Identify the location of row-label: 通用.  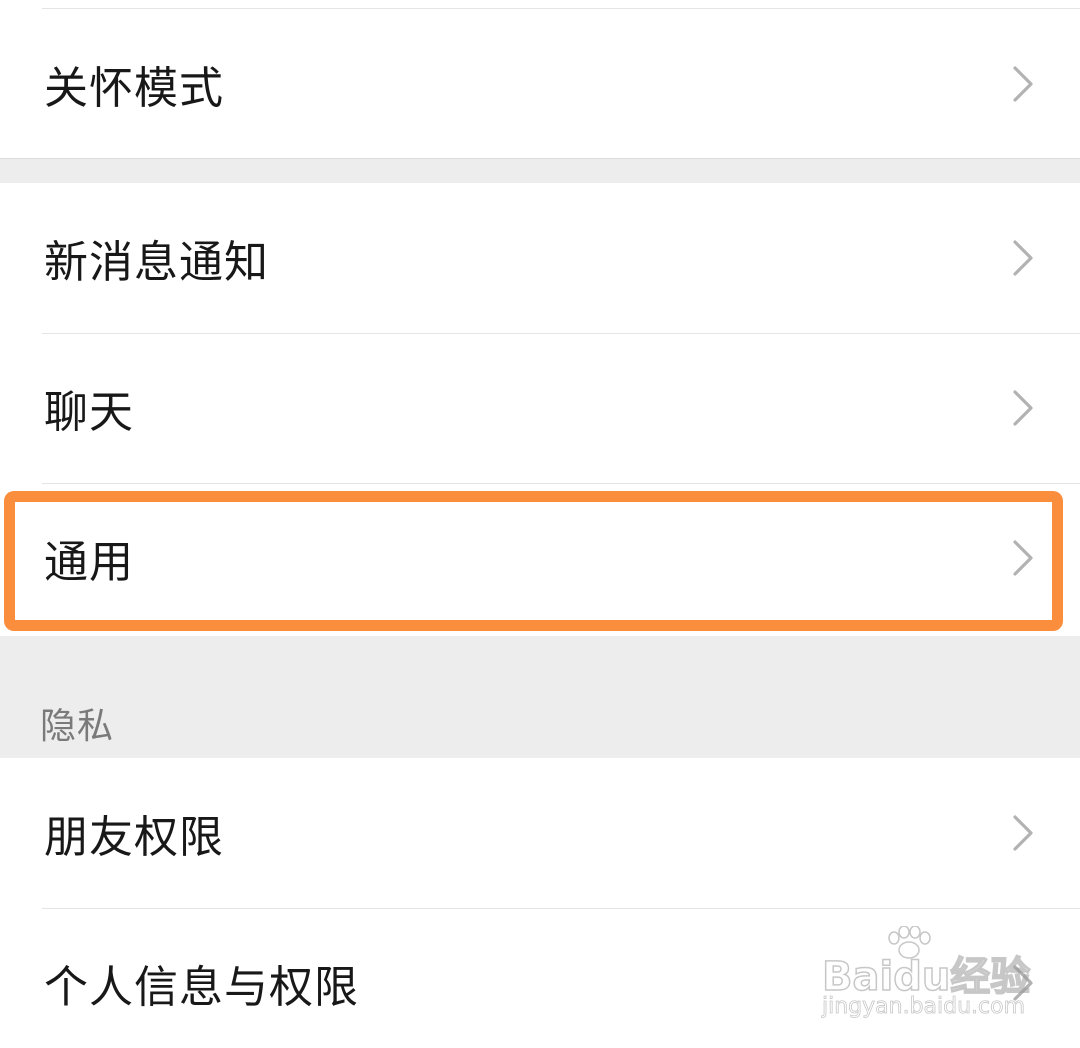
(89, 562).